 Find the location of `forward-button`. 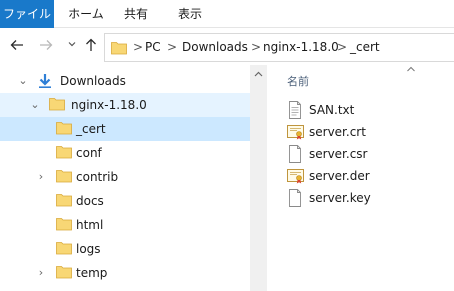

forward-button is located at coordinates (46, 47).